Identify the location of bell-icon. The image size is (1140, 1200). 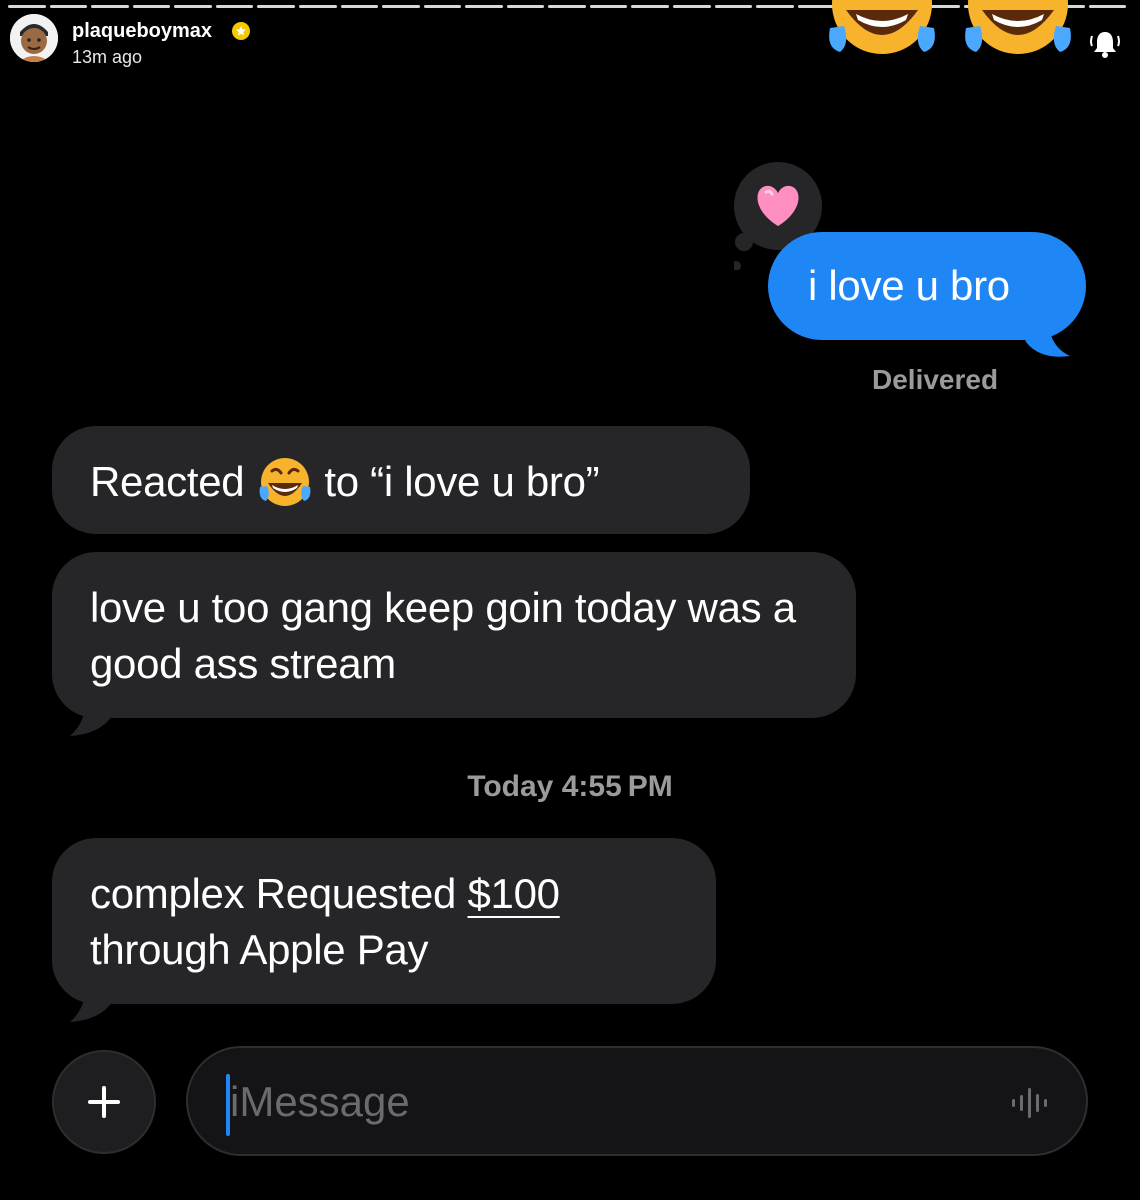
(1105, 44).